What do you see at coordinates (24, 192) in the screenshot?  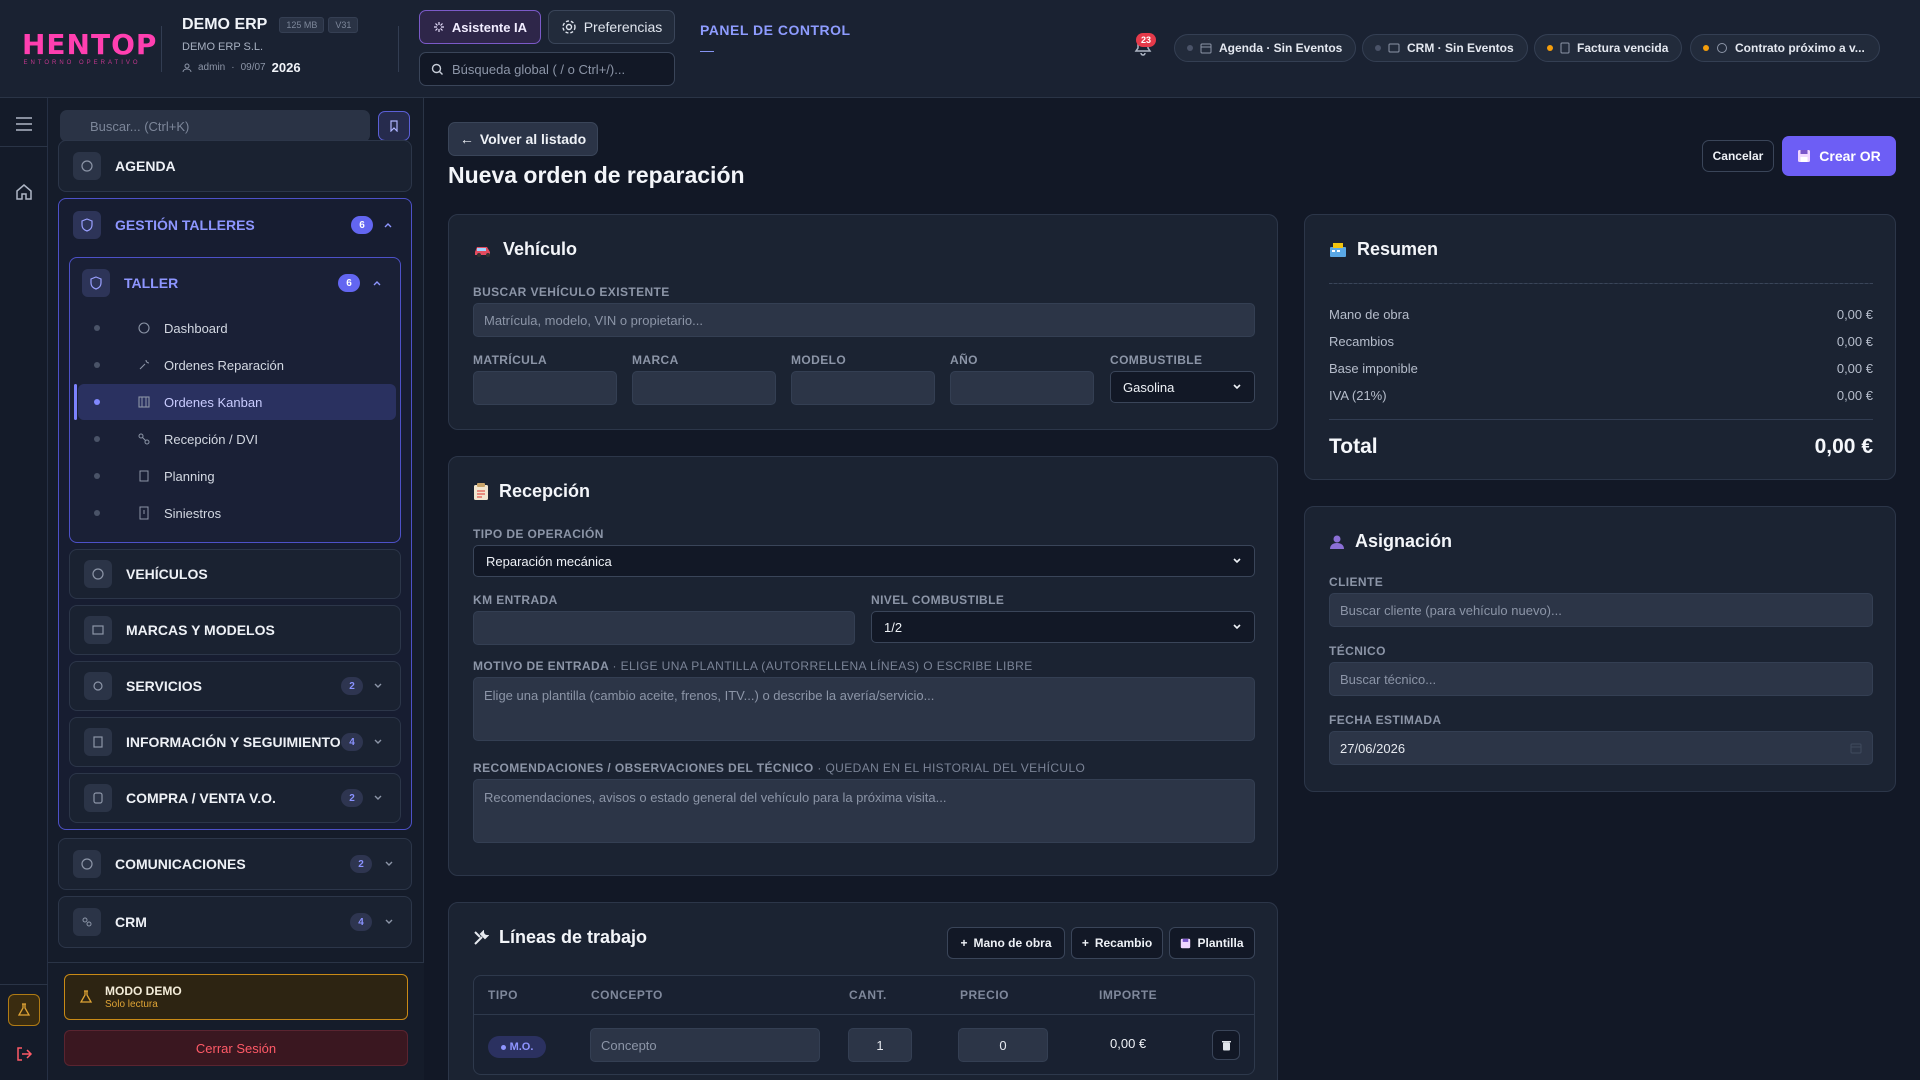 I see `home-icon` at bounding box center [24, 192].